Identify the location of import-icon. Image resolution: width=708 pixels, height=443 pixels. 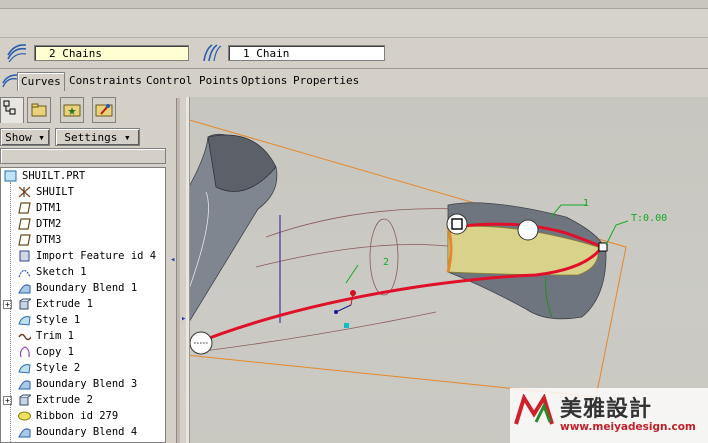
(24, 256).